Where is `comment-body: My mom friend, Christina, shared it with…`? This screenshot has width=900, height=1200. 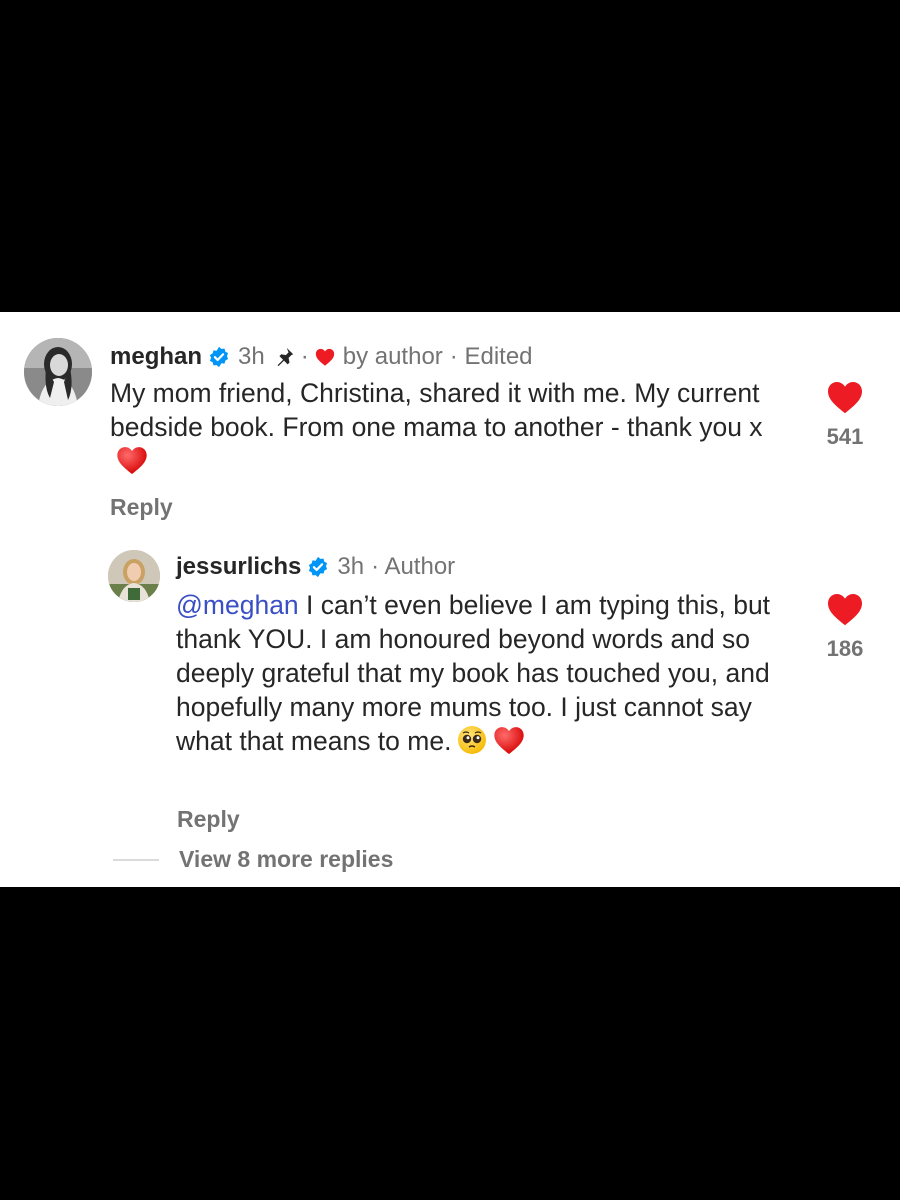
comment-body: My mom friend, Christina, shared it with… is located at coordinates (436, 410).